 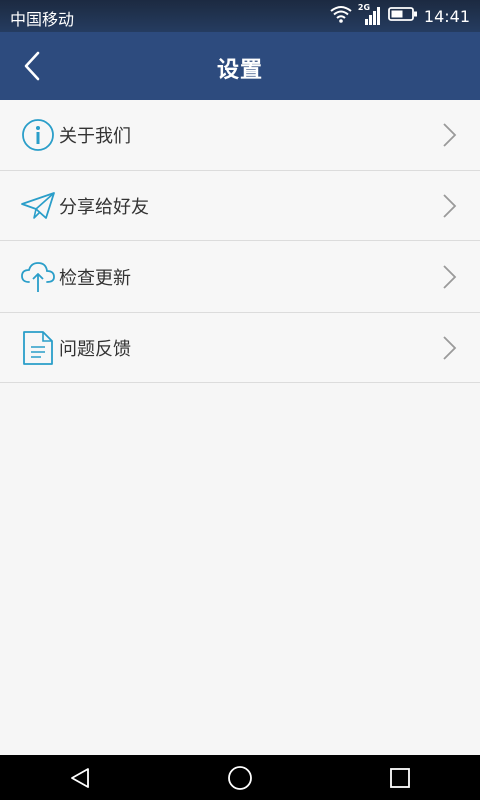 What do you see at coordinates (95, 136) in the screenshot?
I see `settings-item-label: 关于我们` at bounding box center [95, 136].